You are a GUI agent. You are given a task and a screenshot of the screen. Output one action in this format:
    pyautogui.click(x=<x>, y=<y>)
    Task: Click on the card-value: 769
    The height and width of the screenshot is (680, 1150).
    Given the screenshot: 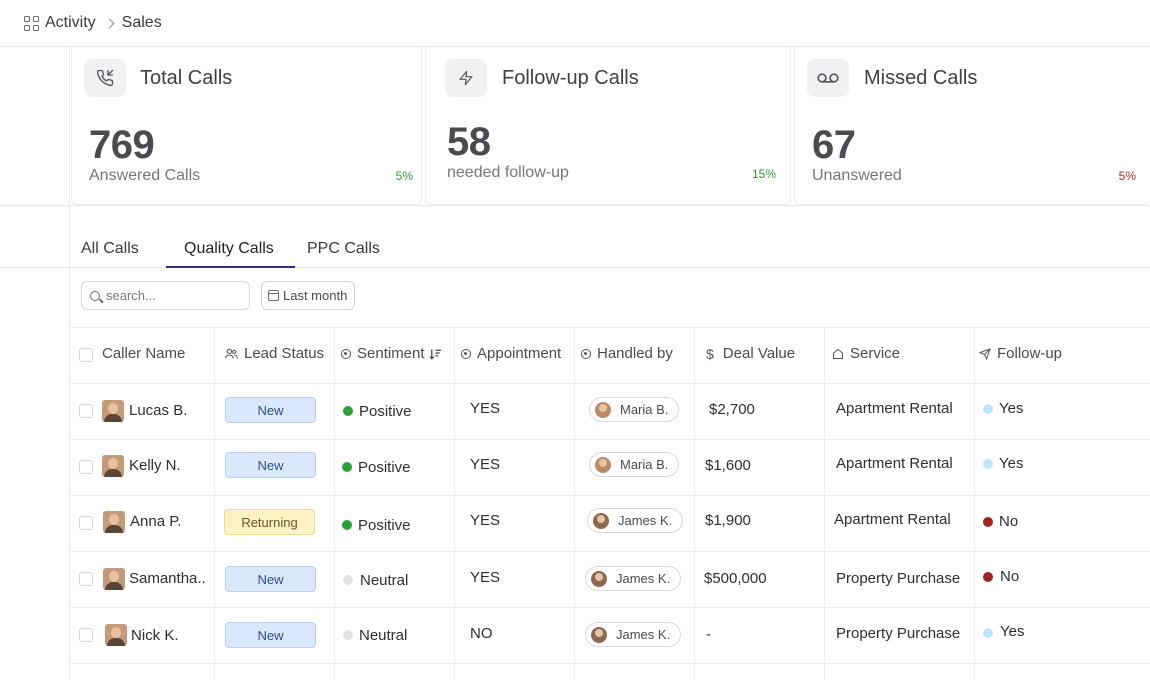 What is the action you would take?
    pyautogui.click(x=122, y=145)
    